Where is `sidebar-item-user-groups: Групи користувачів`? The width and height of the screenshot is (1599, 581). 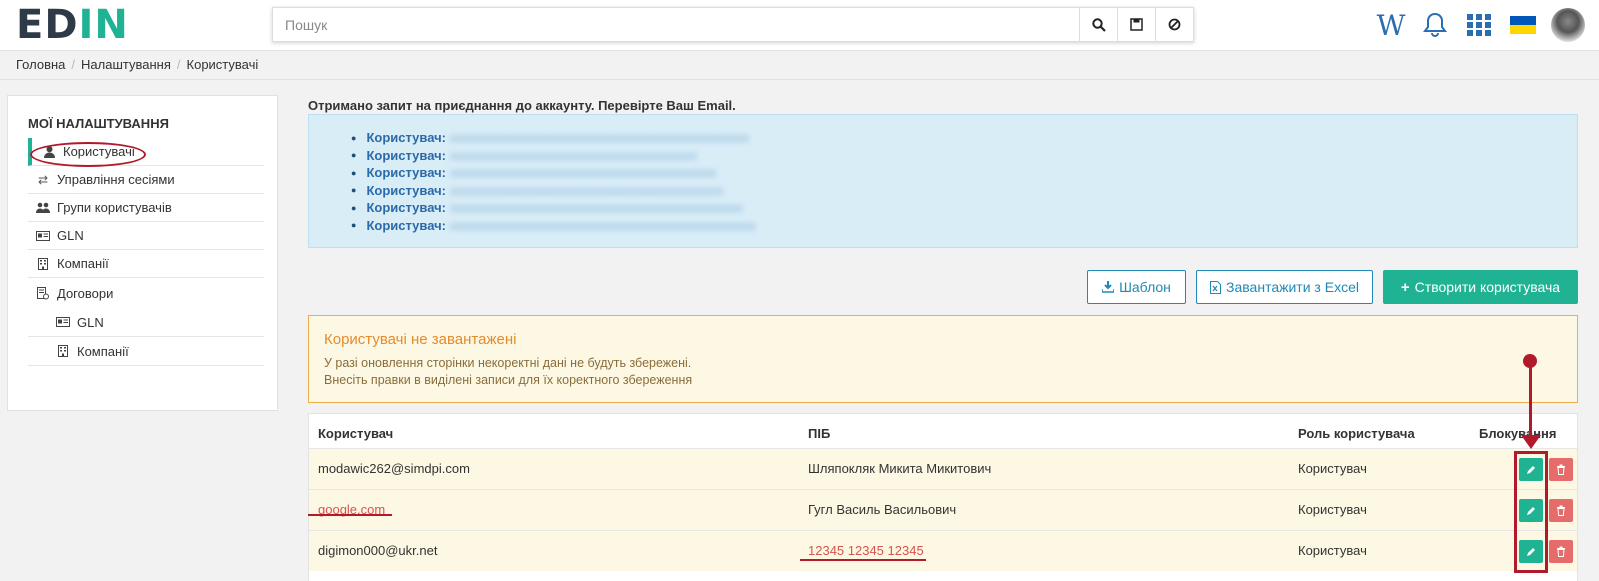 sidebar-item-user-groups: Групи користувачів is located at coordinates (146, 208).